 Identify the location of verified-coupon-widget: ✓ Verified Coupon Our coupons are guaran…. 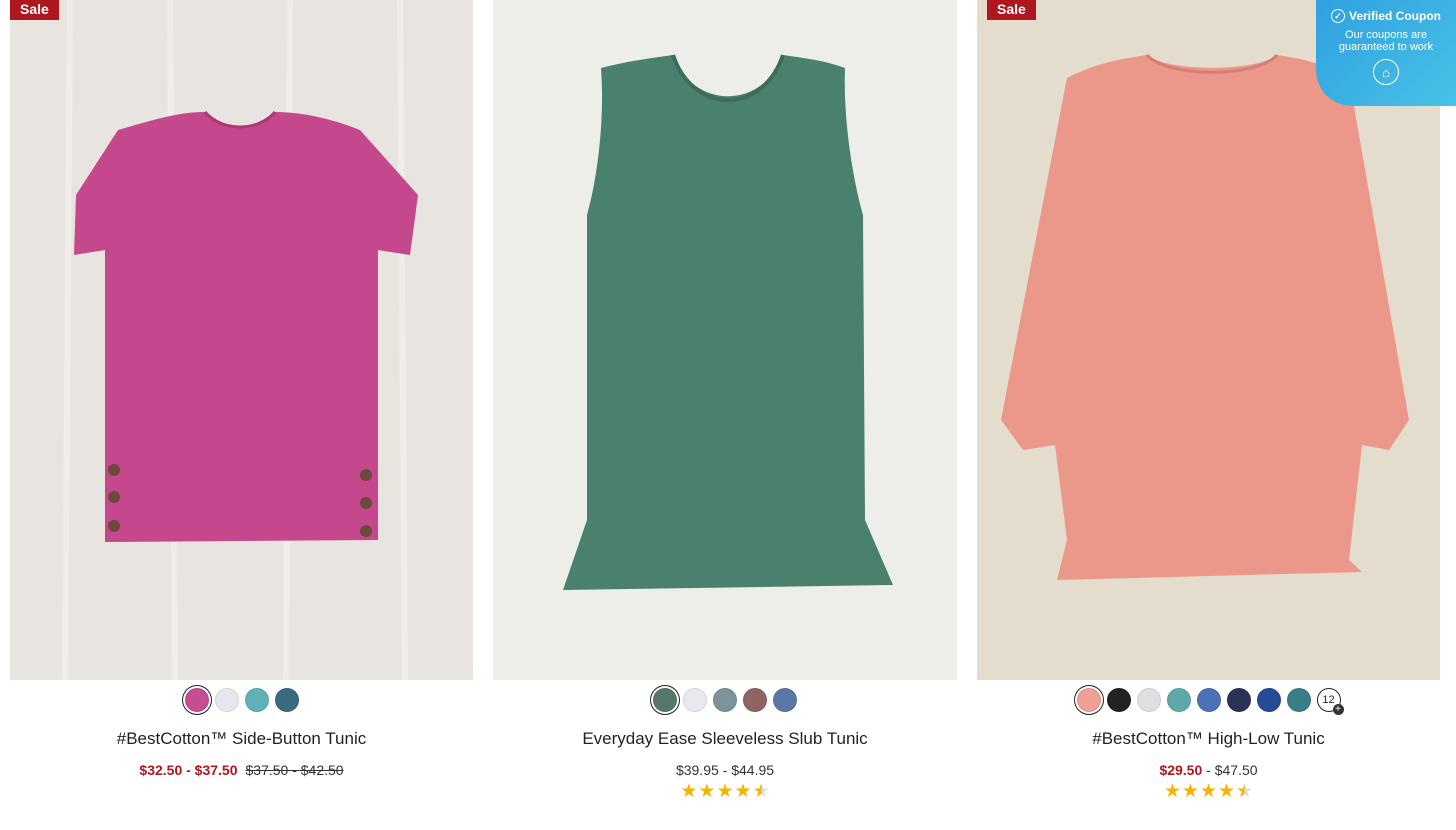
(1386, 53).